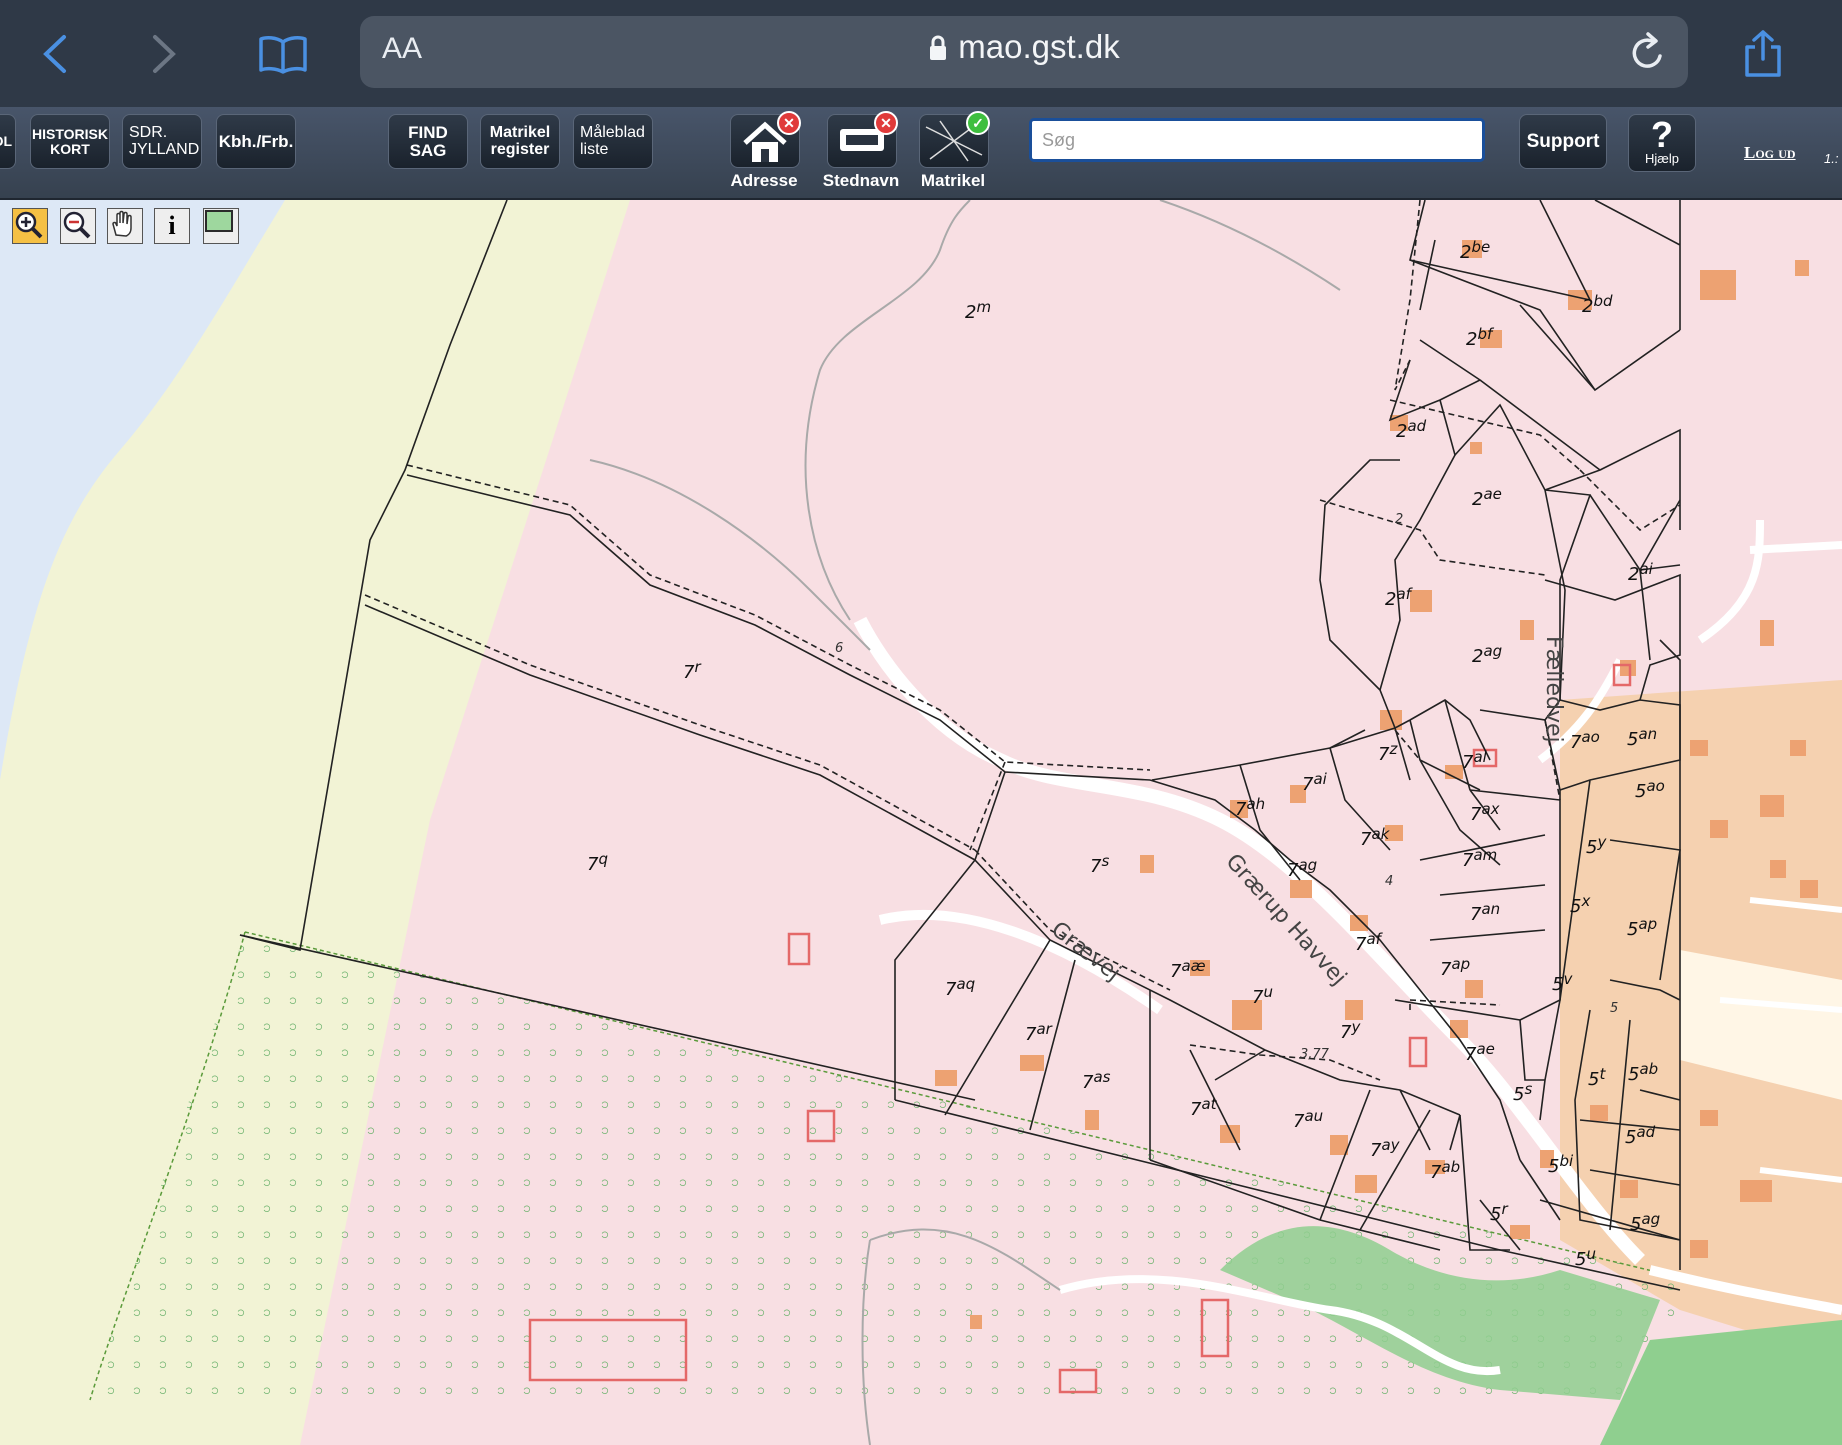 This screenshot has width=1842, height=1445. What do you see at coordinates (1257, 140) in the screenshot?
I see `search-input` at bounding box center [1257, 140].